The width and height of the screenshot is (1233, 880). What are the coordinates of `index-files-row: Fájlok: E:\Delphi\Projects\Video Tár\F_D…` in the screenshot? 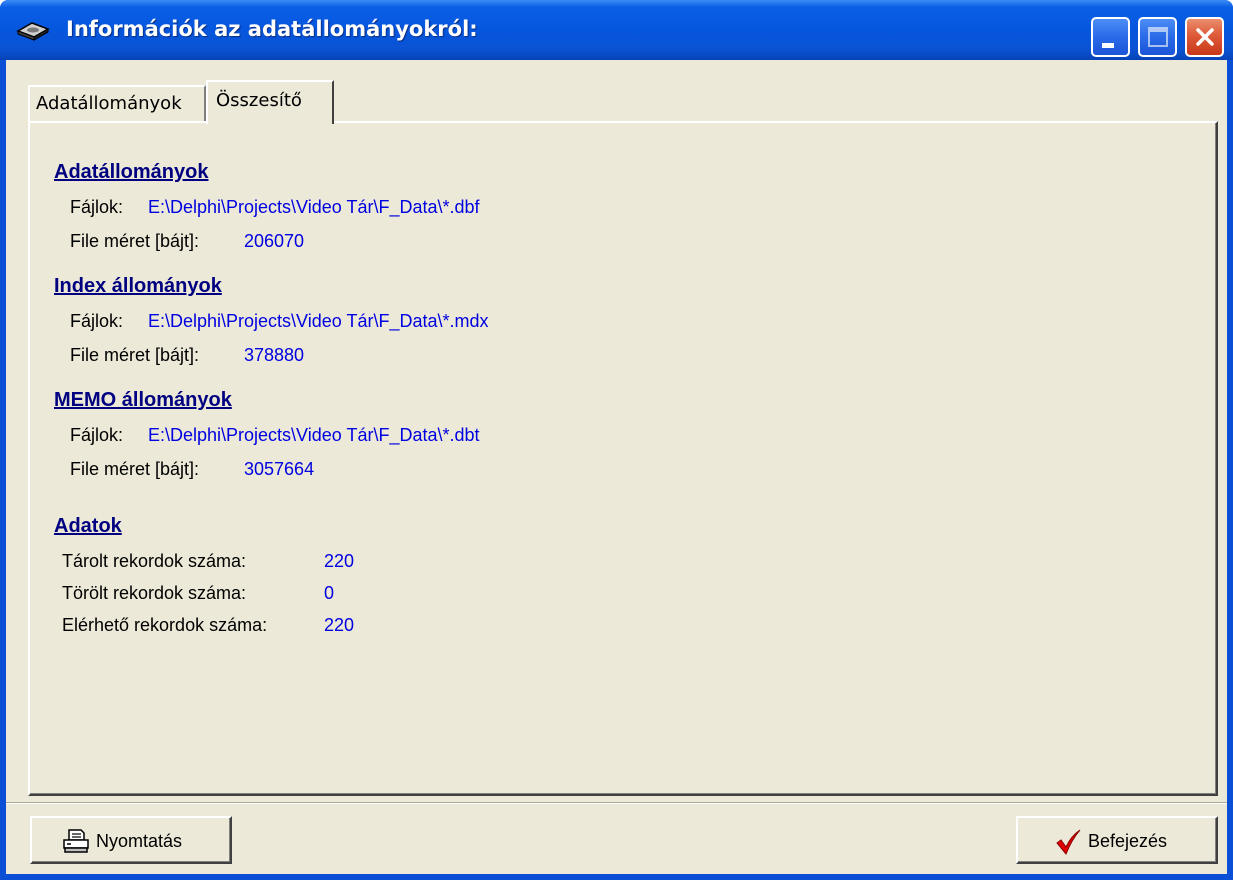 It's located at (279, 321).